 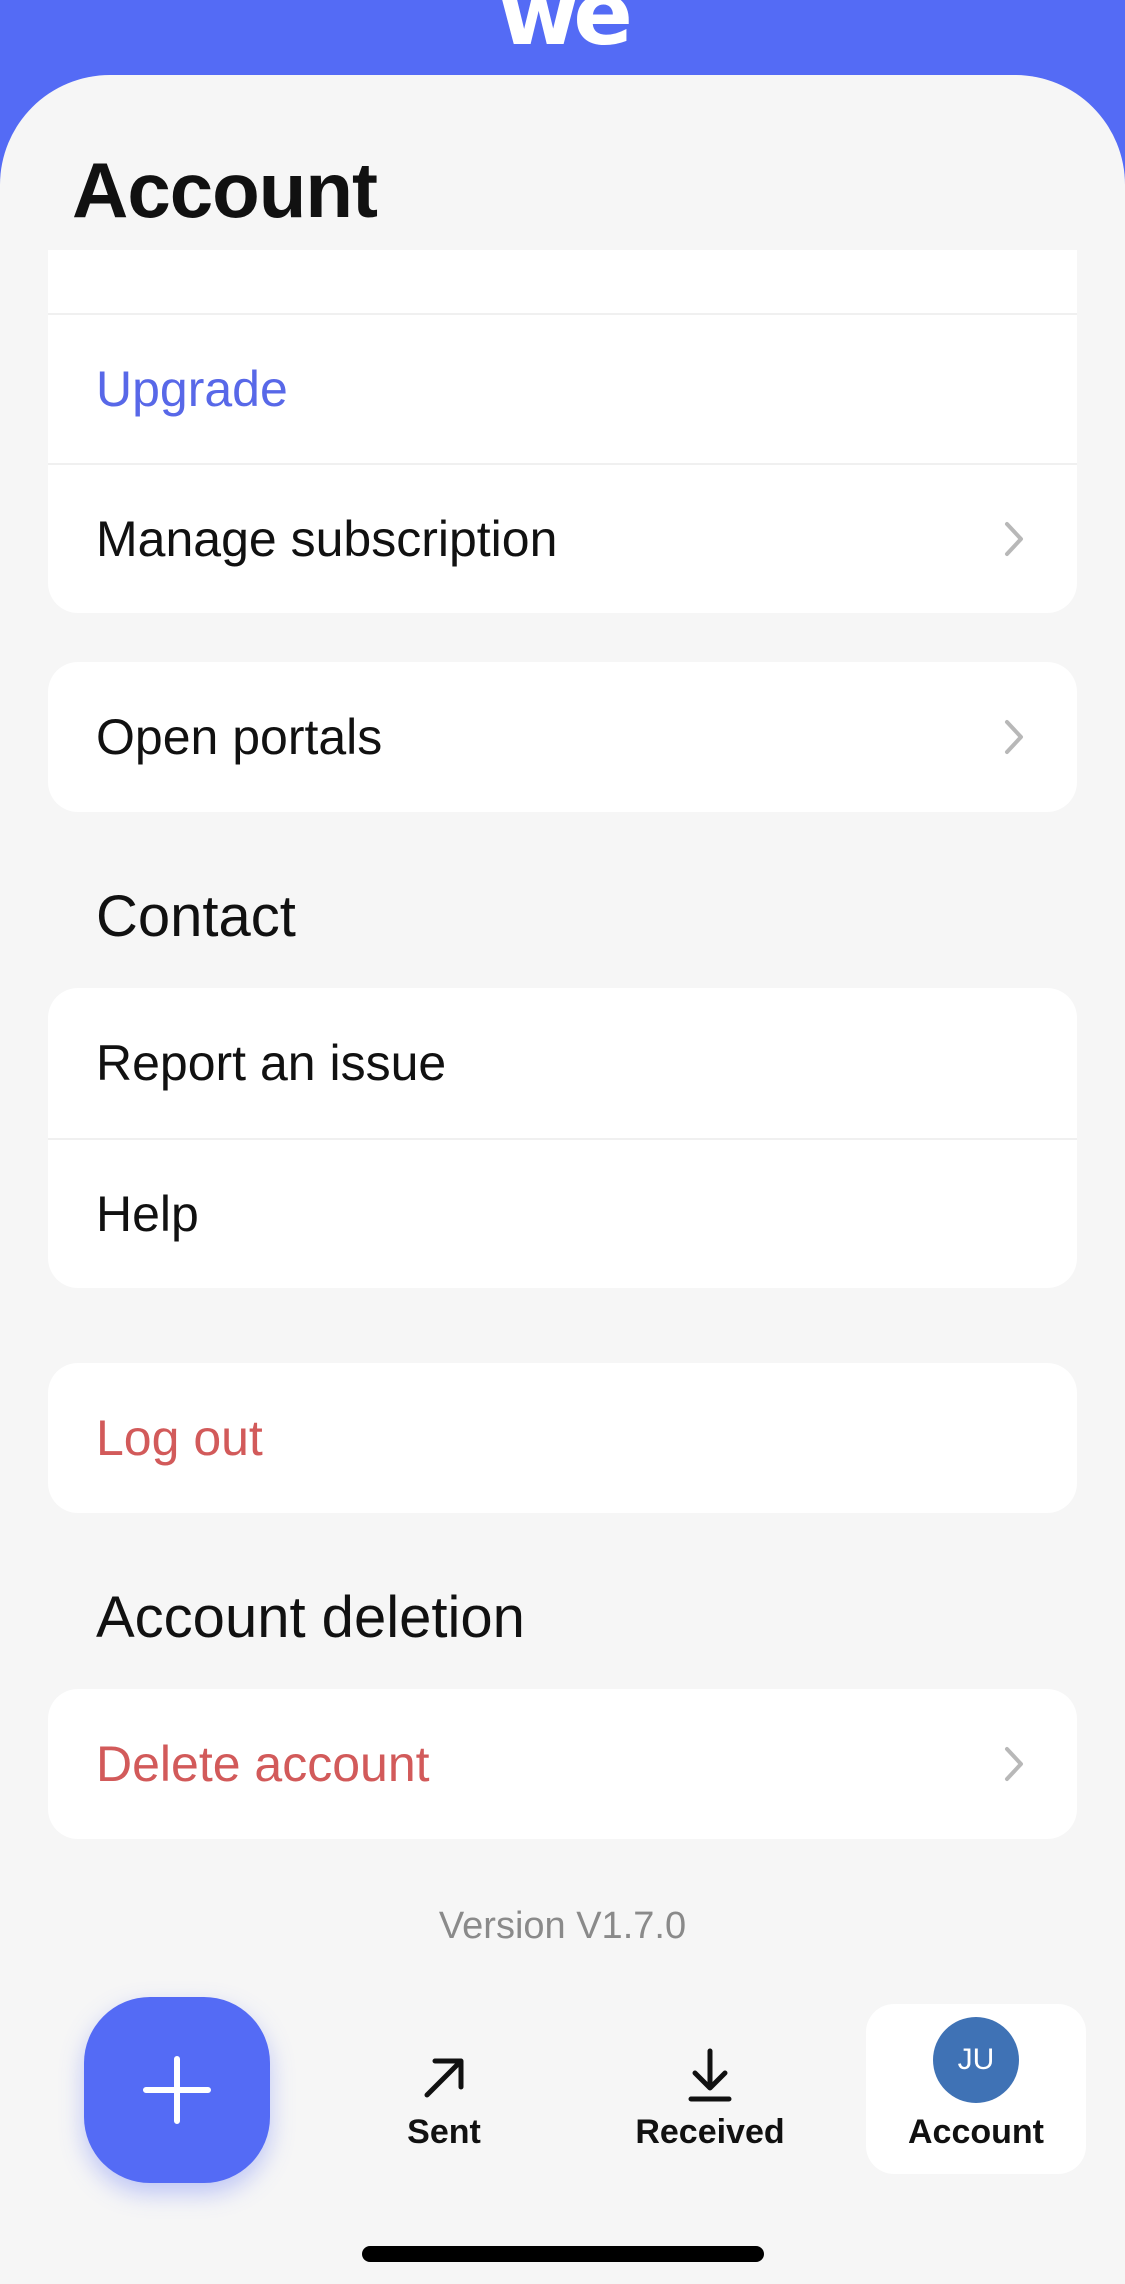 What do you see at coordinates (263, 1764) in the screenshot?
I see `delete-account-label: Delete account` at bounding box center [263, 1764].